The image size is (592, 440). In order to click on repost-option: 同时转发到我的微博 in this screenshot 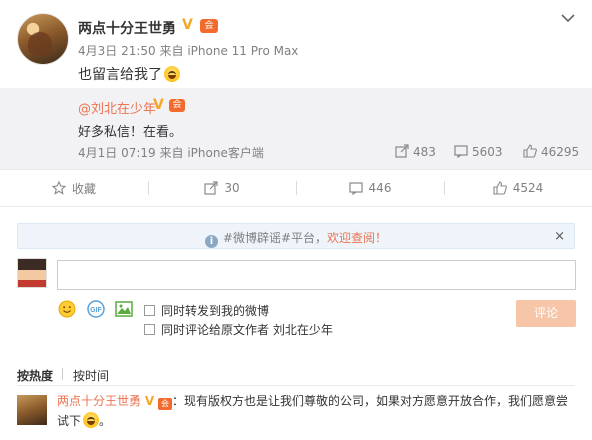, I will do `click(206, 310)`.